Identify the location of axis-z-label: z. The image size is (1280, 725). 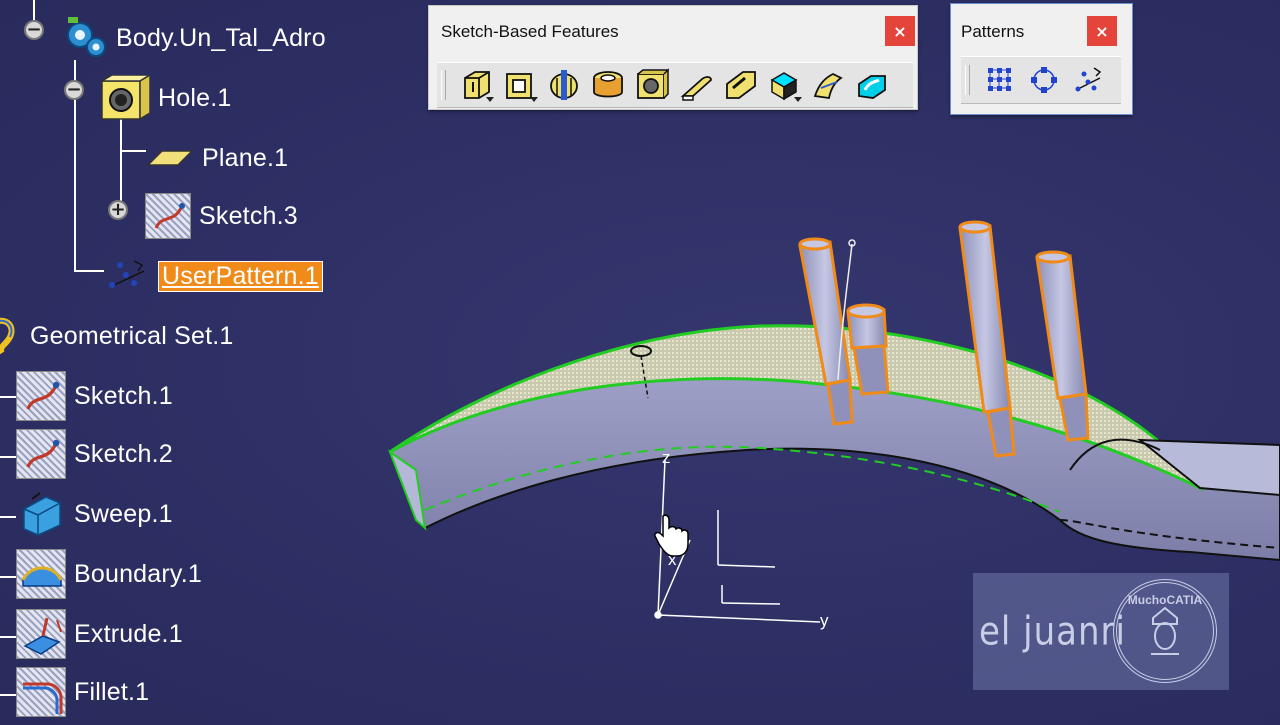
(666, 457).